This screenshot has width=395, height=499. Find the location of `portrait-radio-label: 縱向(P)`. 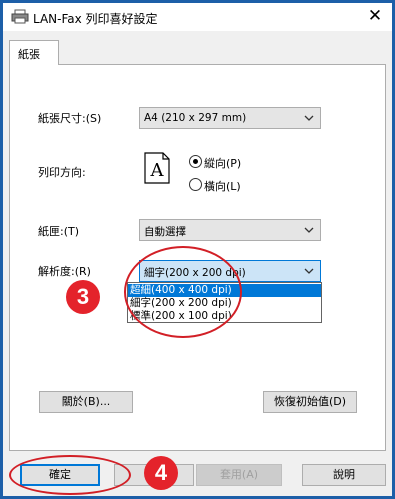

portrait-radio-label: 縱向(P) is located at coordinates (222, 163).